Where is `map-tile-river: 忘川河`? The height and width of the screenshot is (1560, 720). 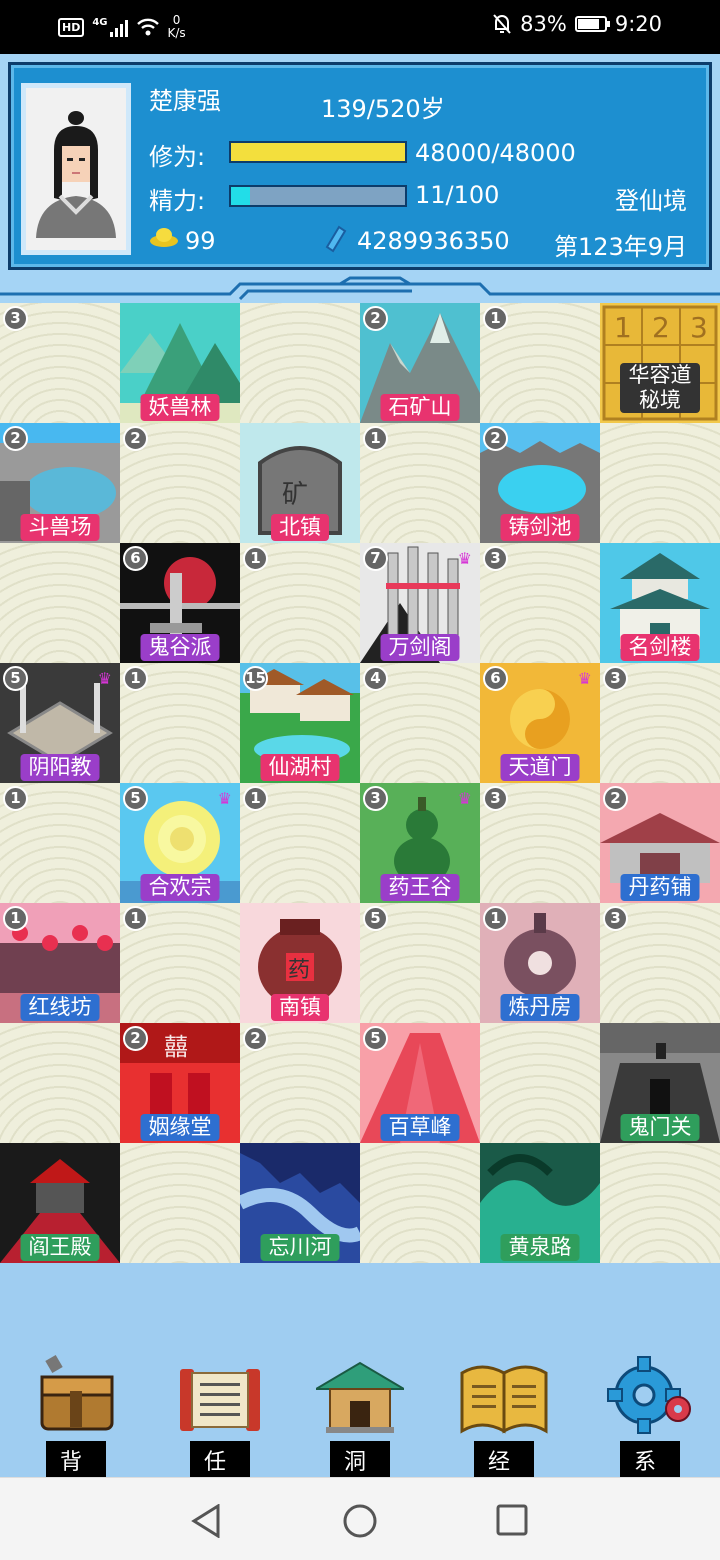
map-tile-river: 忘川河 is located at coordinates (300, 1203).